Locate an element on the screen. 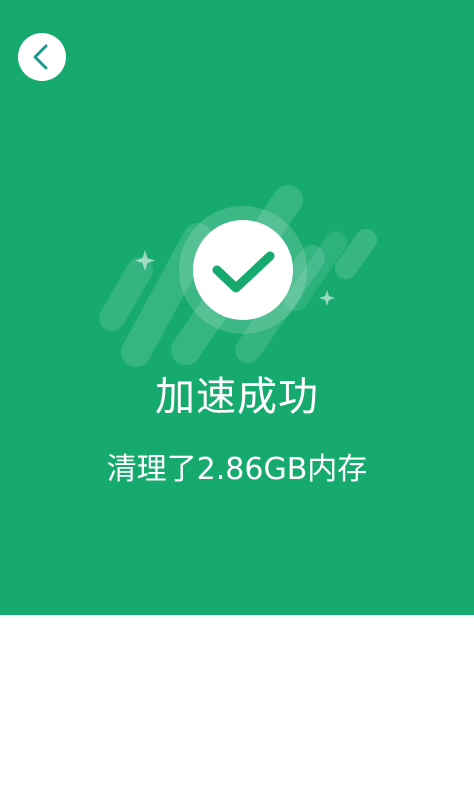 This screenshot has width=474, height=794. sparkle-icon is located at coordinates (327, 298).